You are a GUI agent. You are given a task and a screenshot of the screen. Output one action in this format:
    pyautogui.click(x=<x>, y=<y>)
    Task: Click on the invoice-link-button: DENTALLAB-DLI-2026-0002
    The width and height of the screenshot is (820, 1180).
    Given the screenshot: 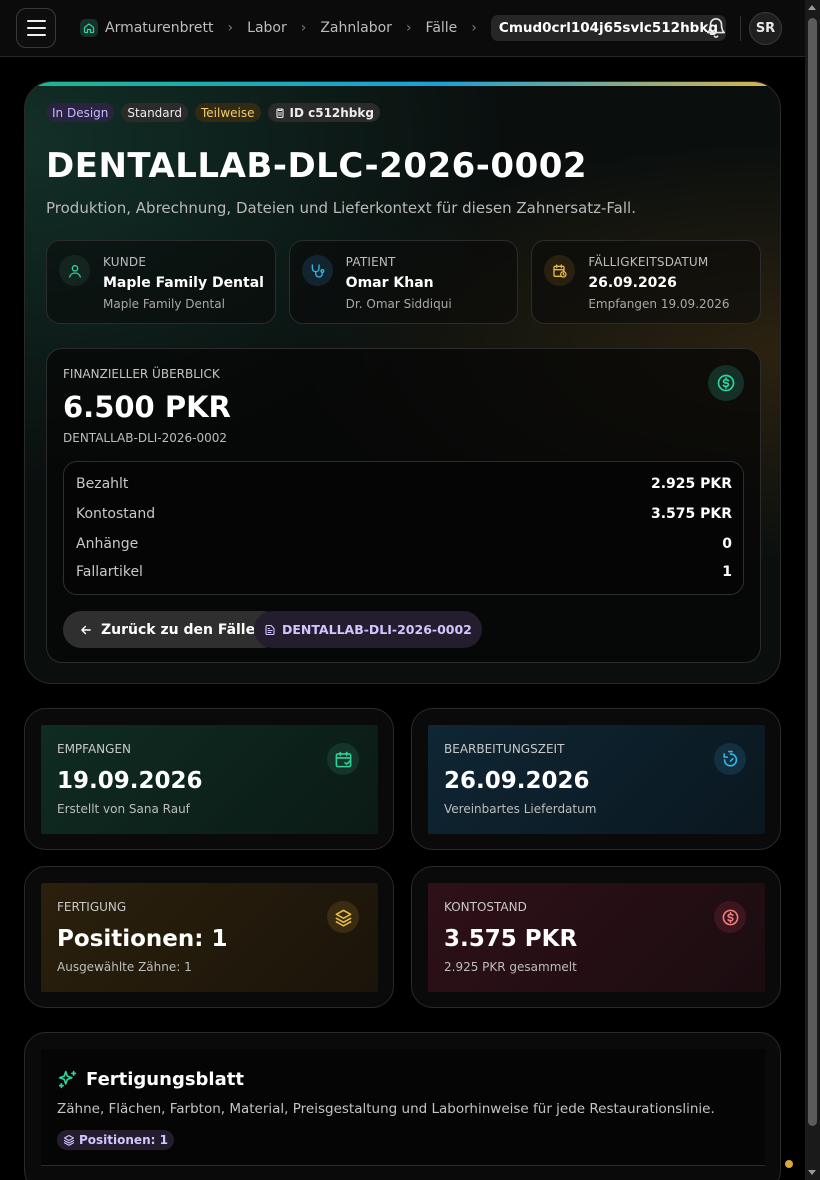 What is the action you would take?
    pyautogui.click(x=368, y=629)
    